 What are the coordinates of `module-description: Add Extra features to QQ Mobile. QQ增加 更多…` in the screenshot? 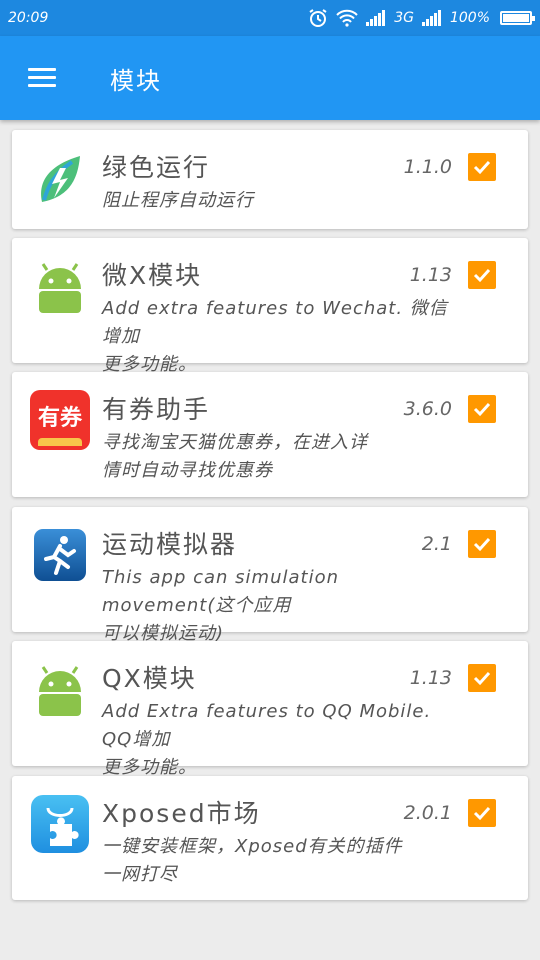 It's located at (277, 740).